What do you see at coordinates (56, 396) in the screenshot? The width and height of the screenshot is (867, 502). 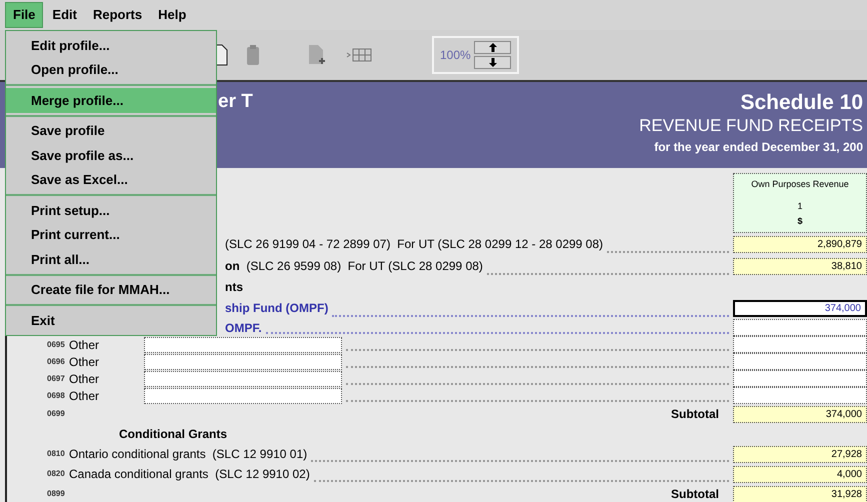 I see `line-number: 0698` at bounding box center [56, 396].